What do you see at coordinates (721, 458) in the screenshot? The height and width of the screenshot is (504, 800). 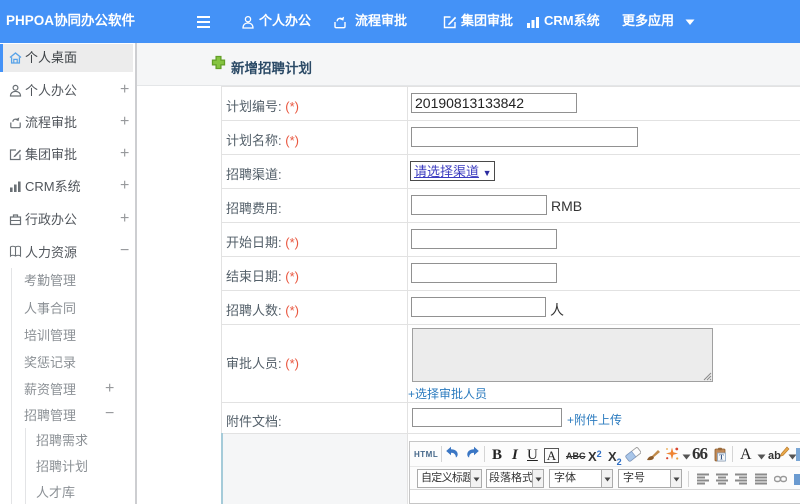 I see `svg-text: T` at bounding box center [721, 458].